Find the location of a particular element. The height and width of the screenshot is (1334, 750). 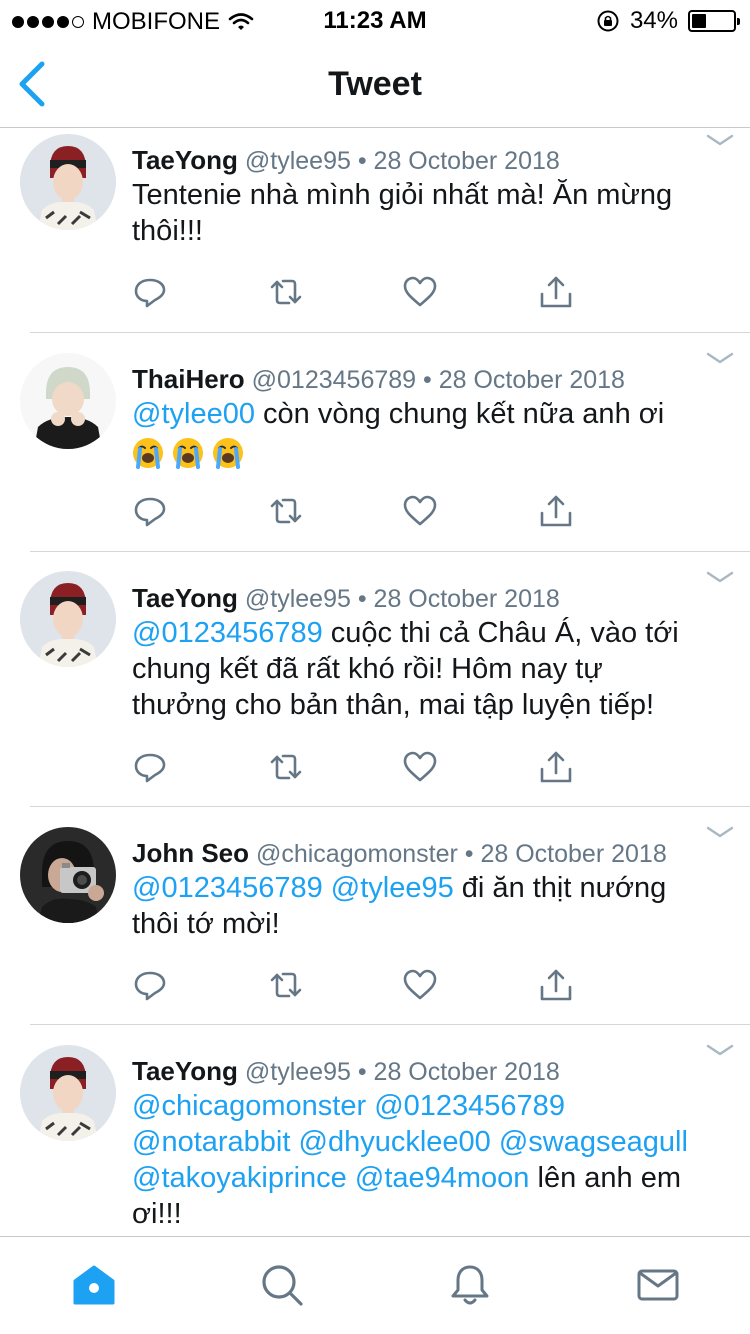

tweet-text-line: thôi tớ mời! is located at coordinates (206, 924).